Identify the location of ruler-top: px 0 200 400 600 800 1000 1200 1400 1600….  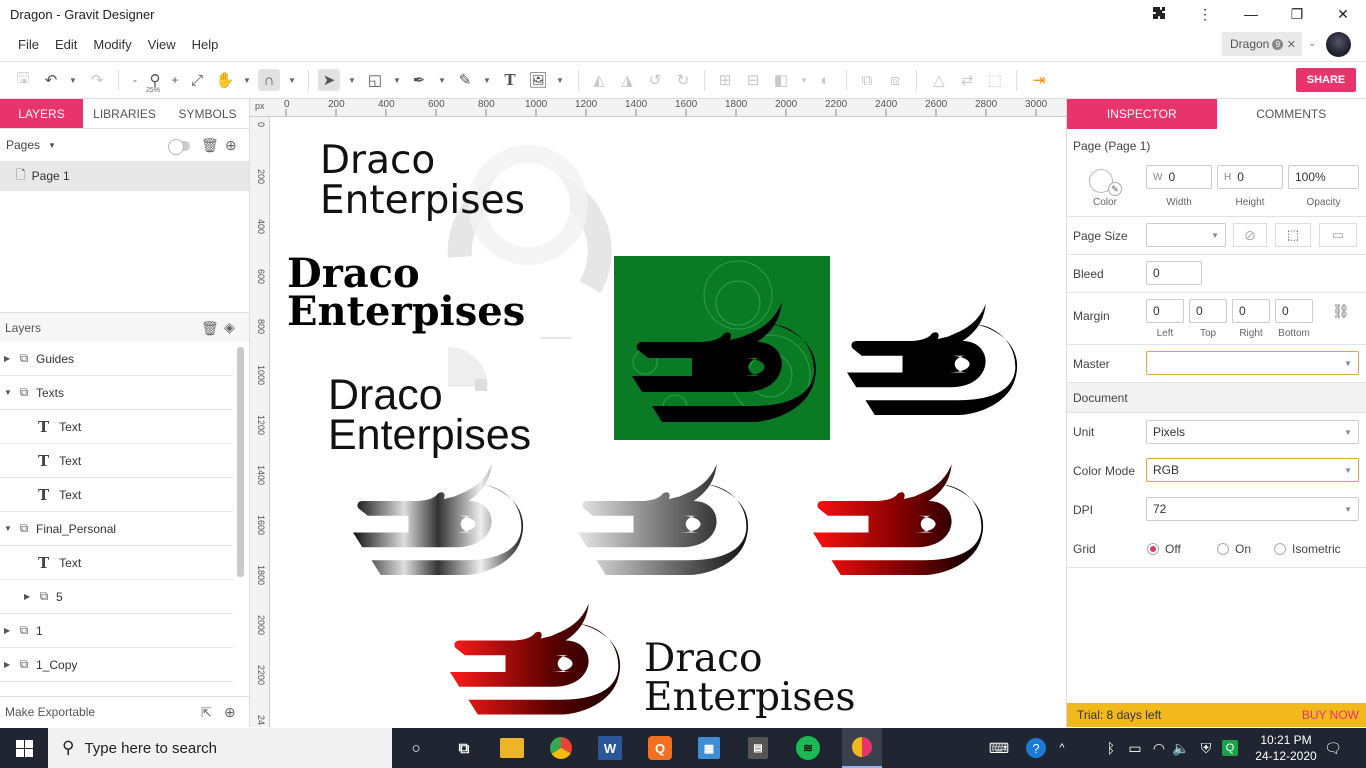
(658, 108).